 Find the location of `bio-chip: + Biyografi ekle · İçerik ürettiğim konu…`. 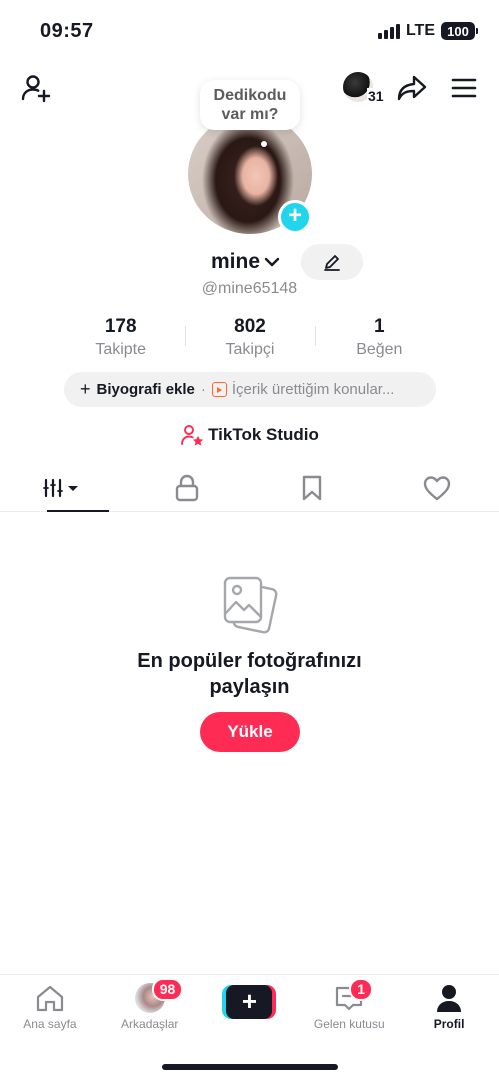

bio-chip: + Biyografi ekle · İçerik ürettiğim konu… is located at coordinates (250, 389).